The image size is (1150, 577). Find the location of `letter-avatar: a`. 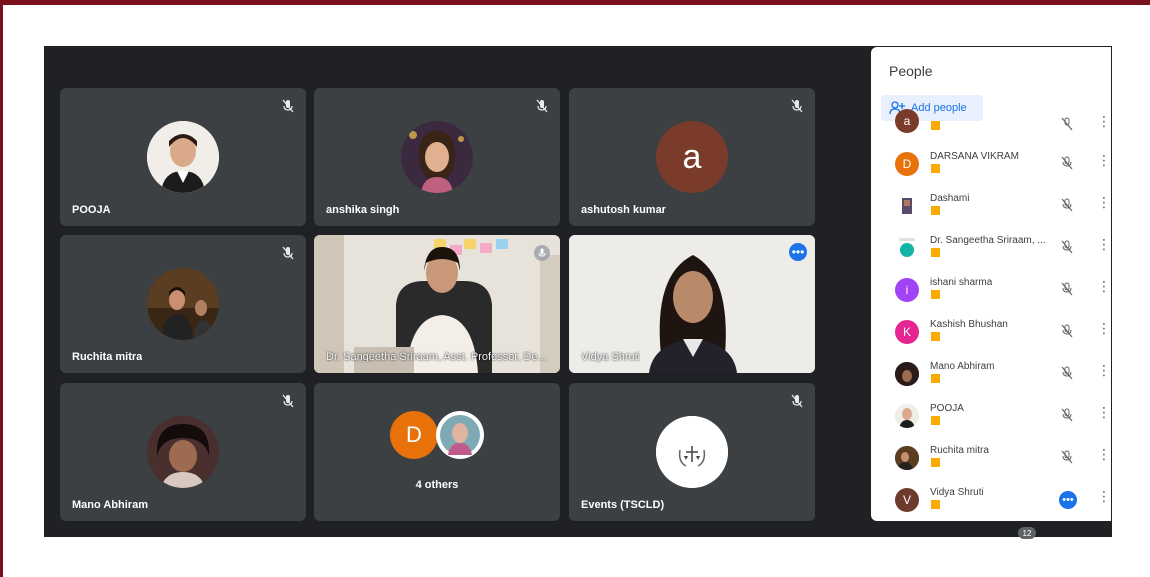

letter-avatar: a is located at coordinates (692, 157).